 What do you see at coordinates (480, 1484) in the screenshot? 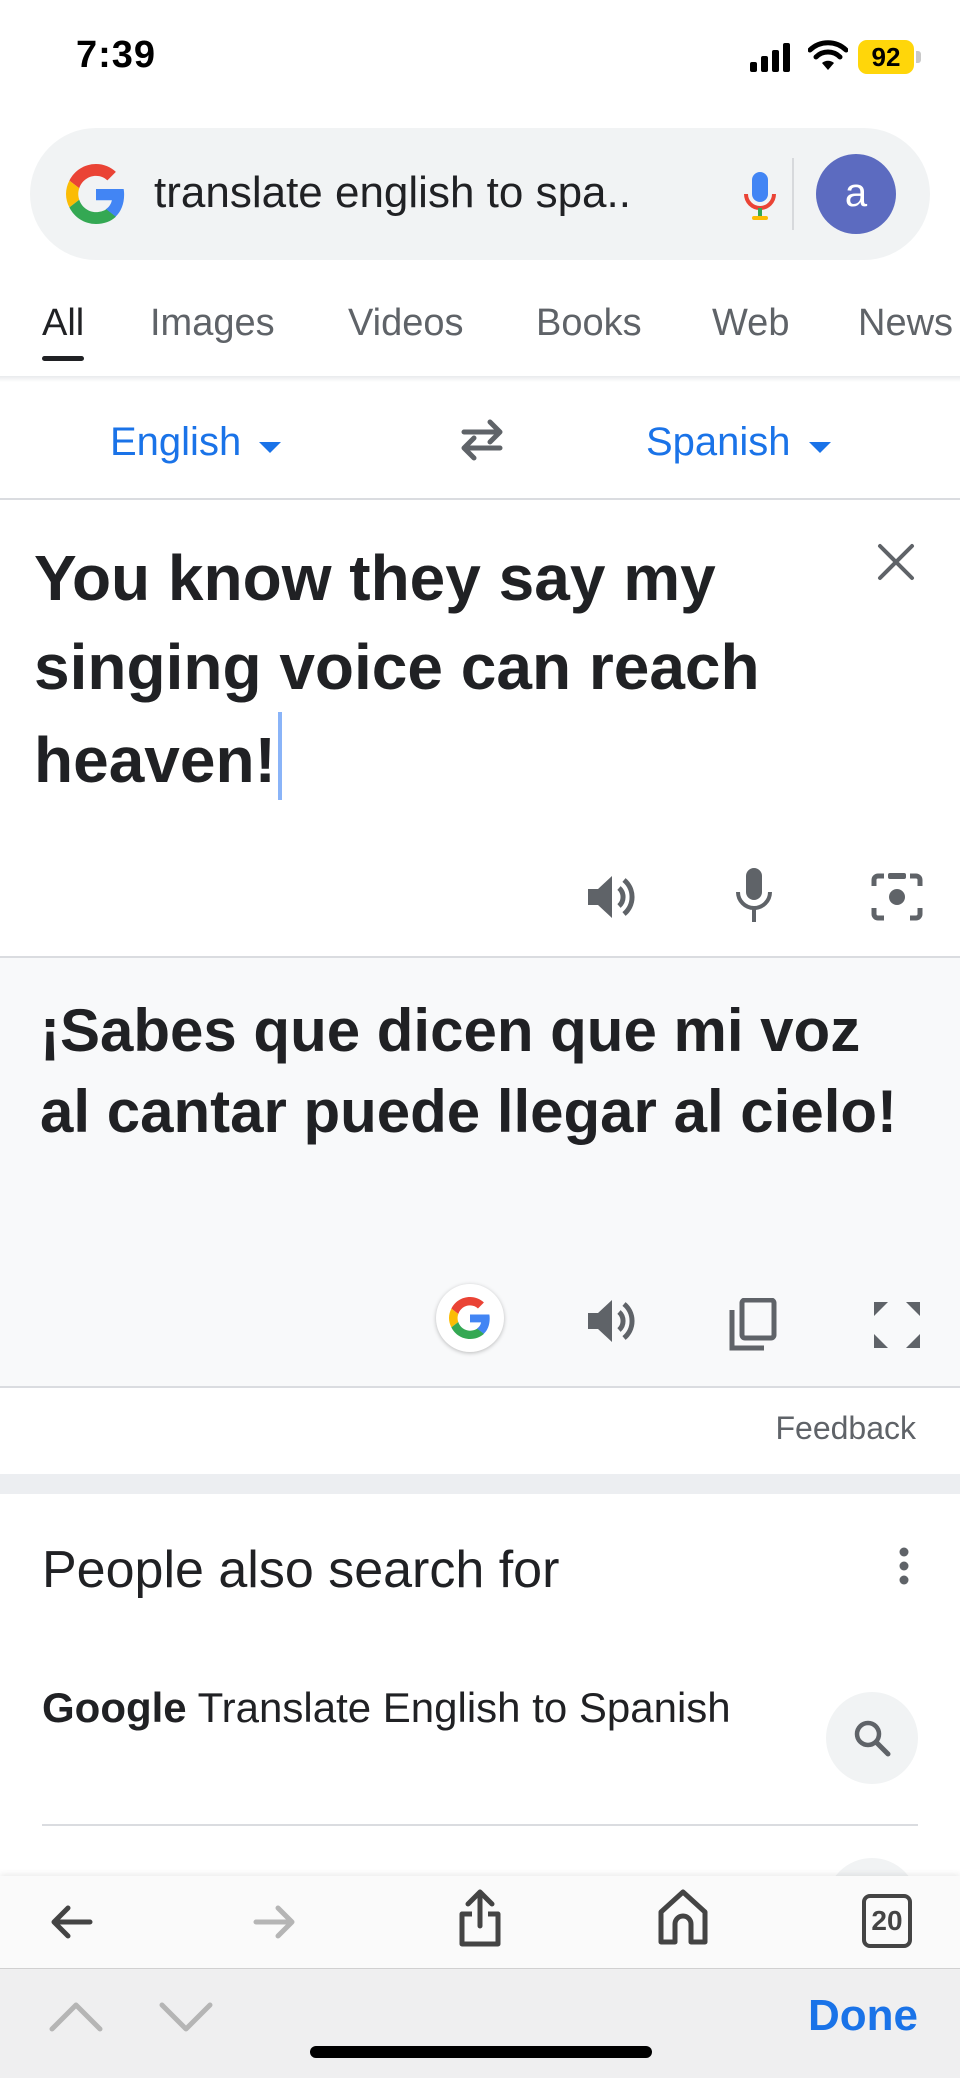
I see `section-divider` at bounding box center [480, 1484].